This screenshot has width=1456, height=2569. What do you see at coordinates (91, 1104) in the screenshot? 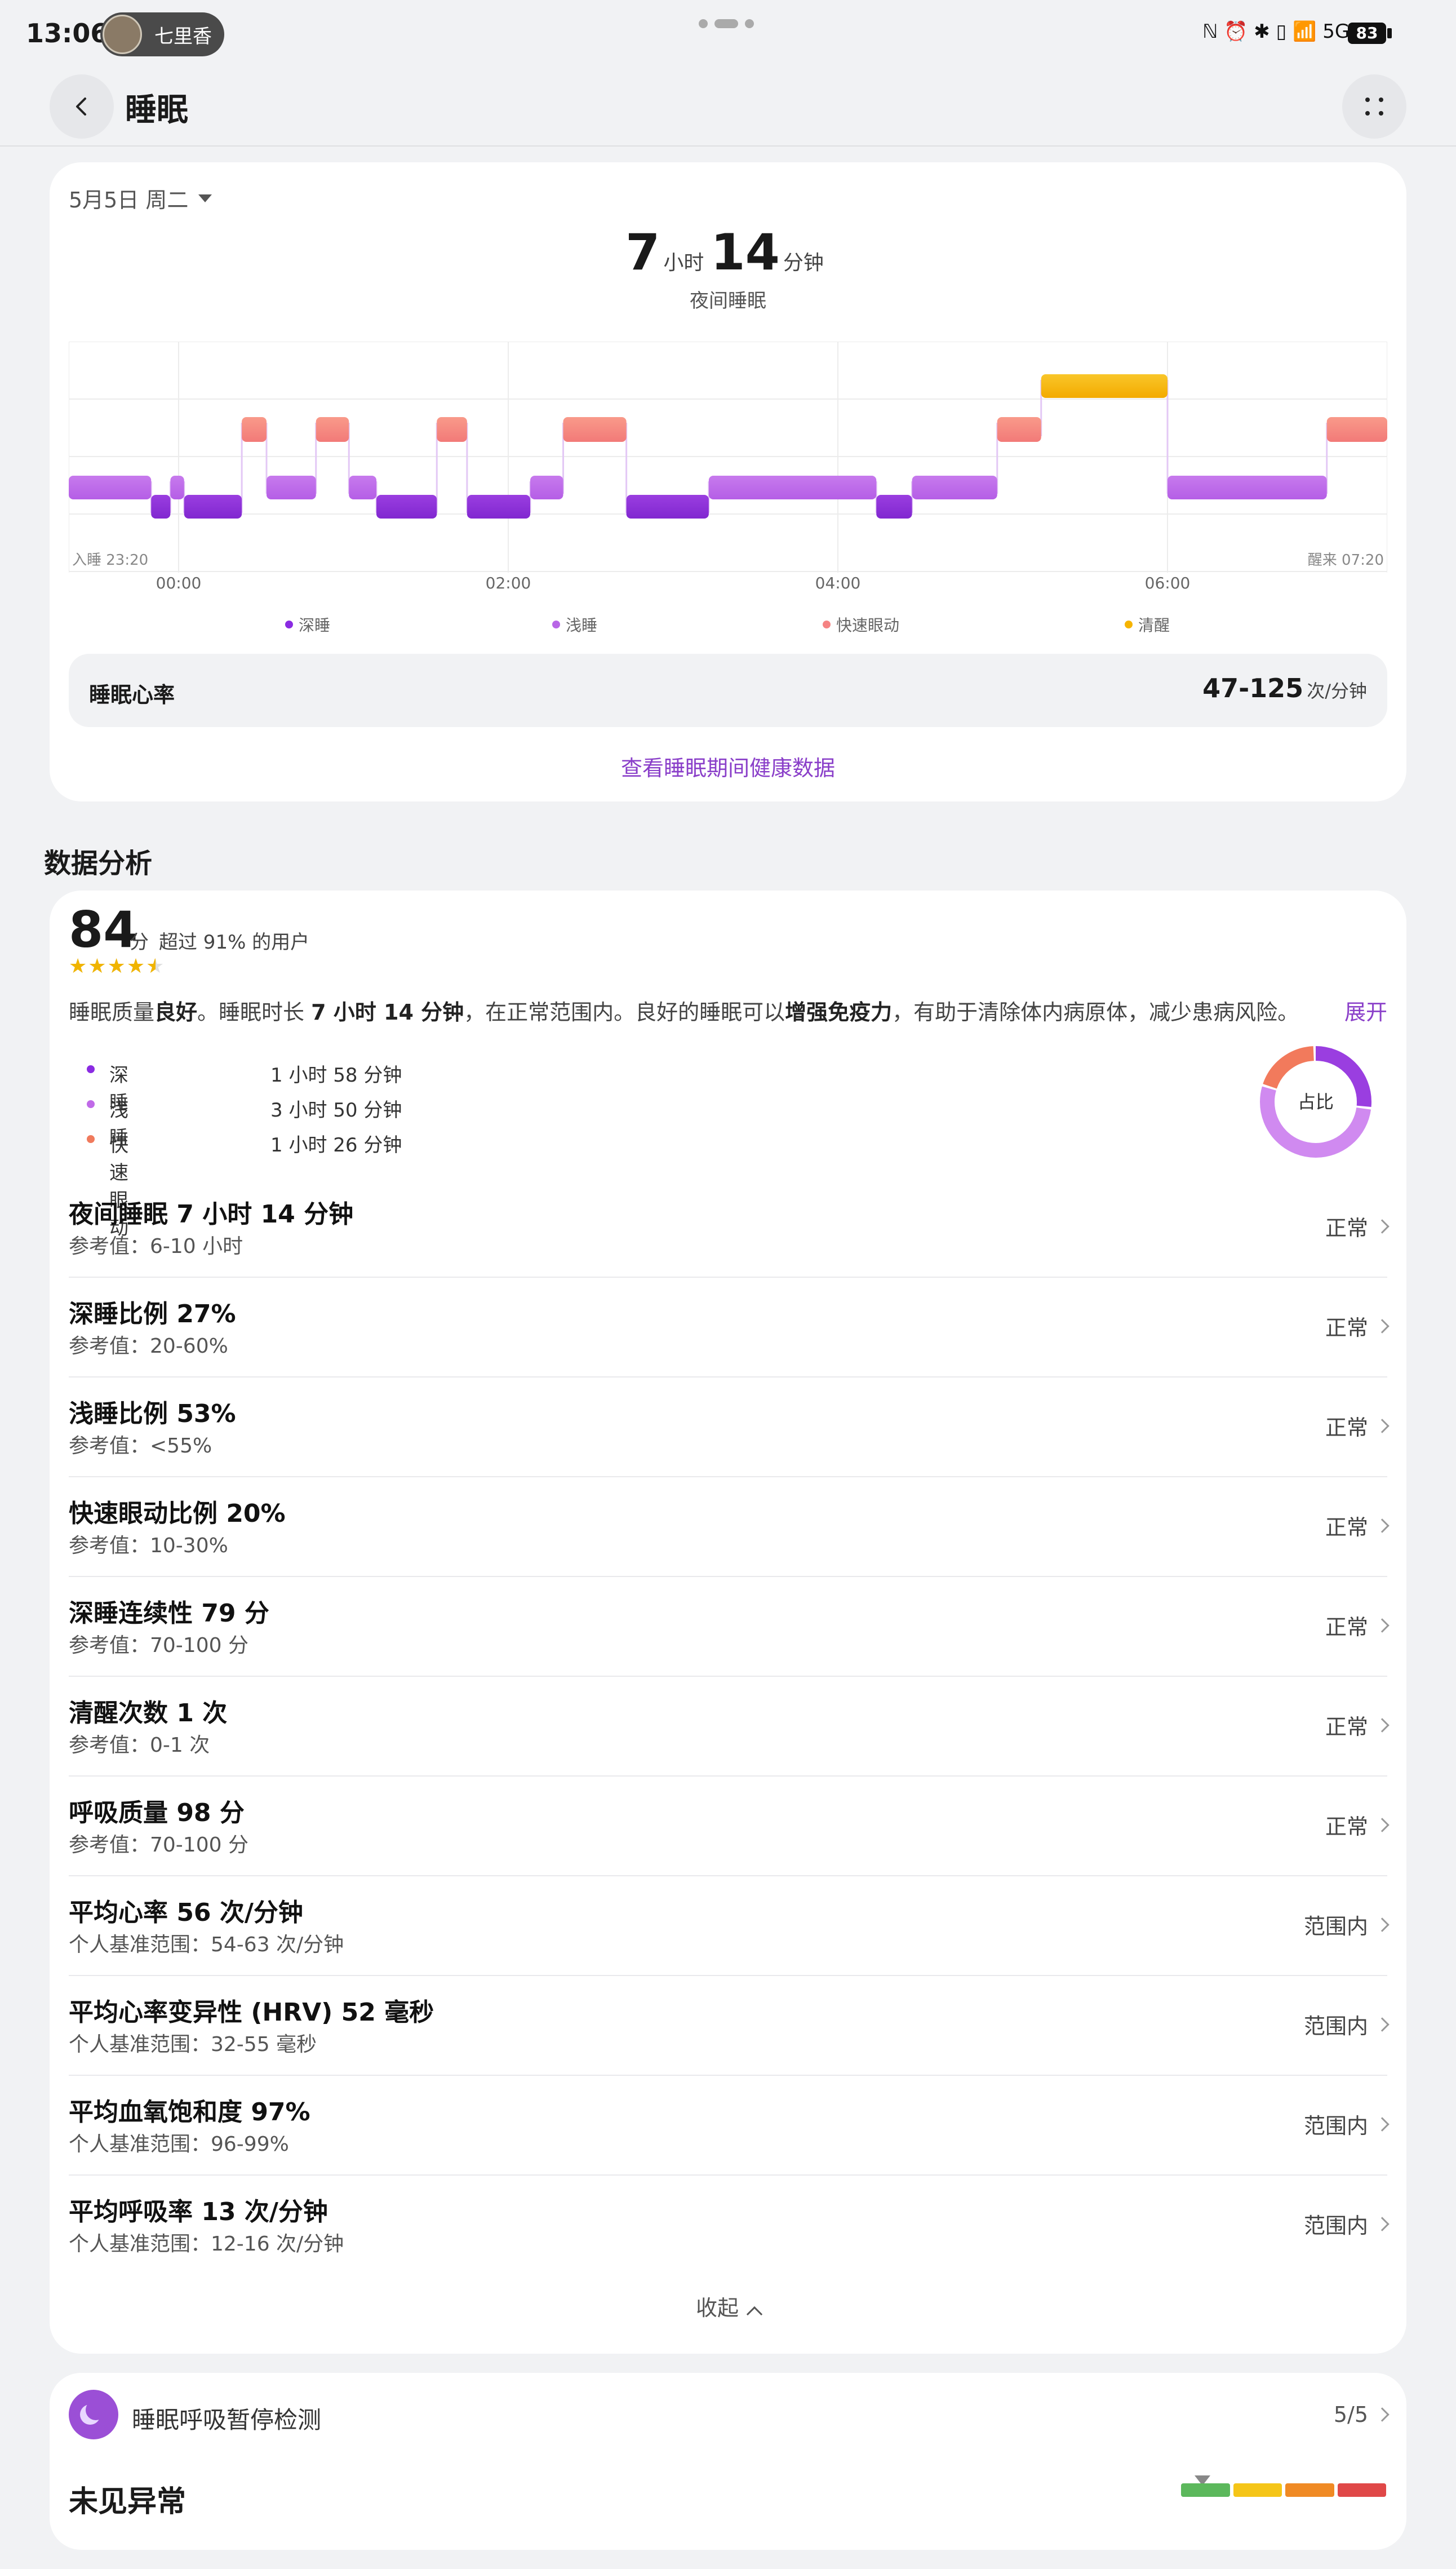
I see `light-dot-icon` at bounding box center [91, 1104].